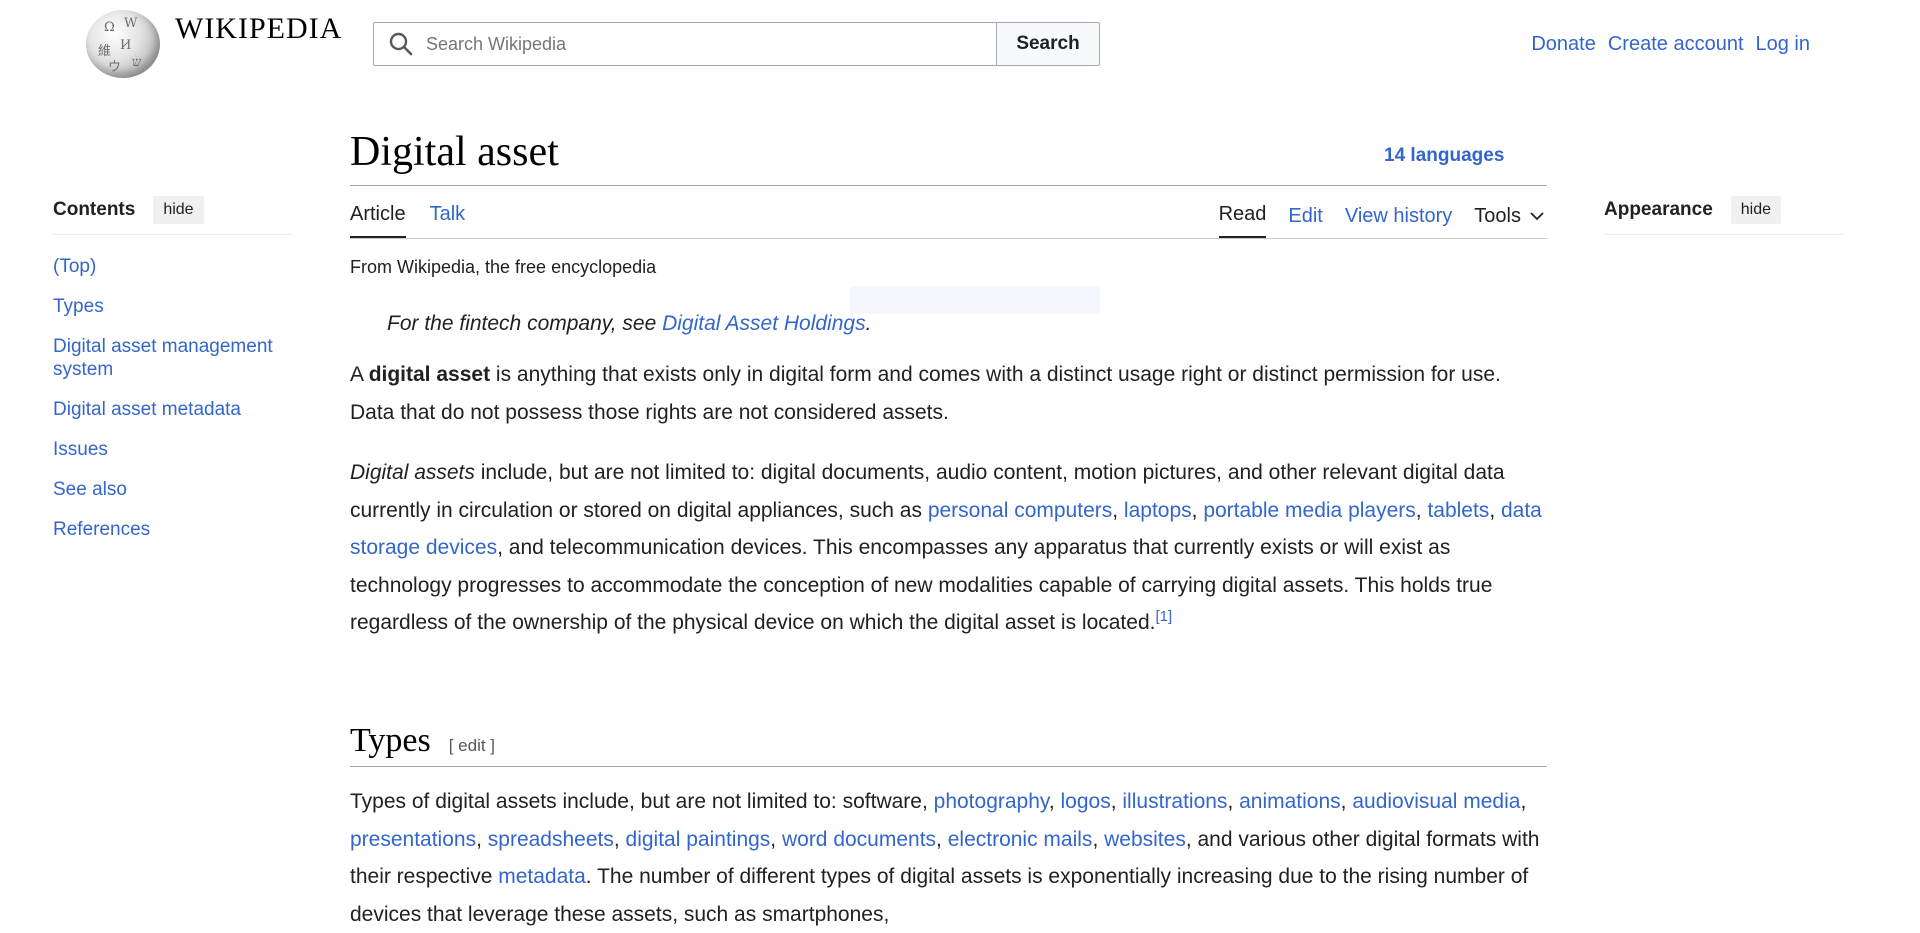  I want to click on toc-header: Contents hide, so click(173, 215).